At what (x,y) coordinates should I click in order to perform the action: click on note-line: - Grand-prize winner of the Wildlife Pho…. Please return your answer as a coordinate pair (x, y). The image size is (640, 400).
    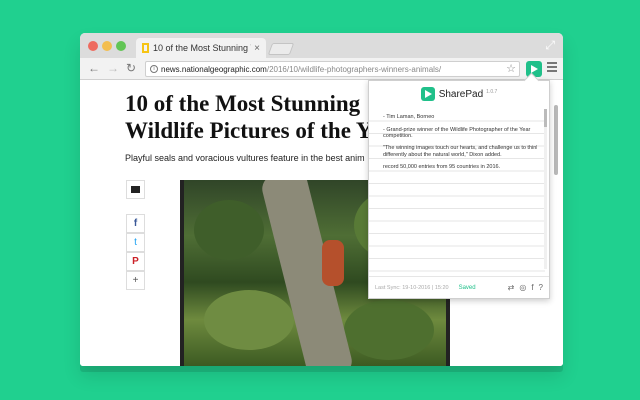
    Looking at the image, I should click on (457, 129).